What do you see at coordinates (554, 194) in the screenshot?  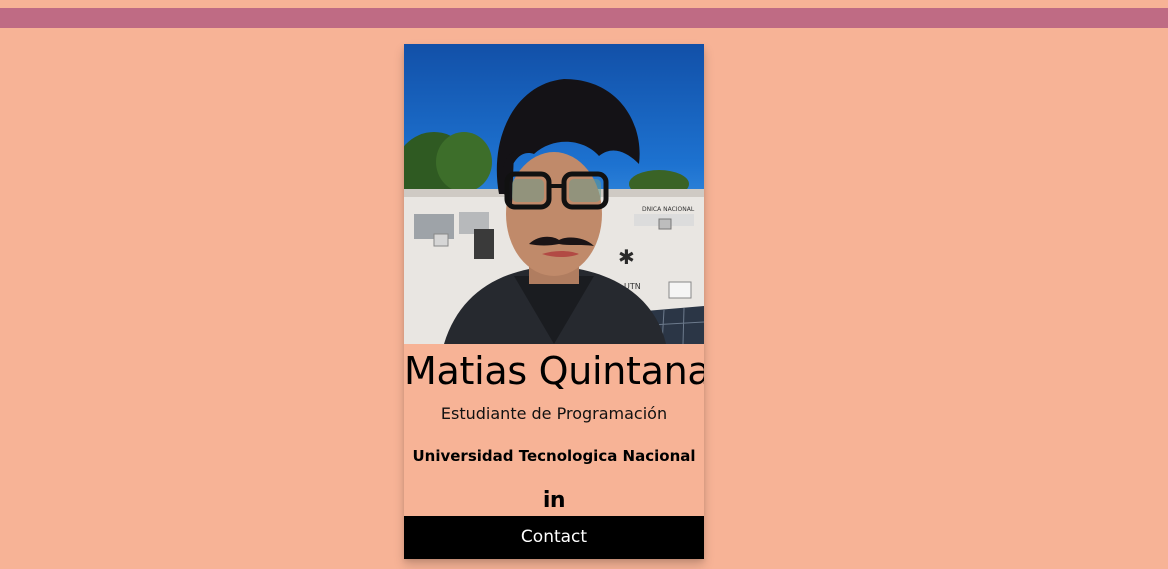 I see `profile-photo: DNICA NACIONAL UTN ✱` at bounding box center [554, 194].